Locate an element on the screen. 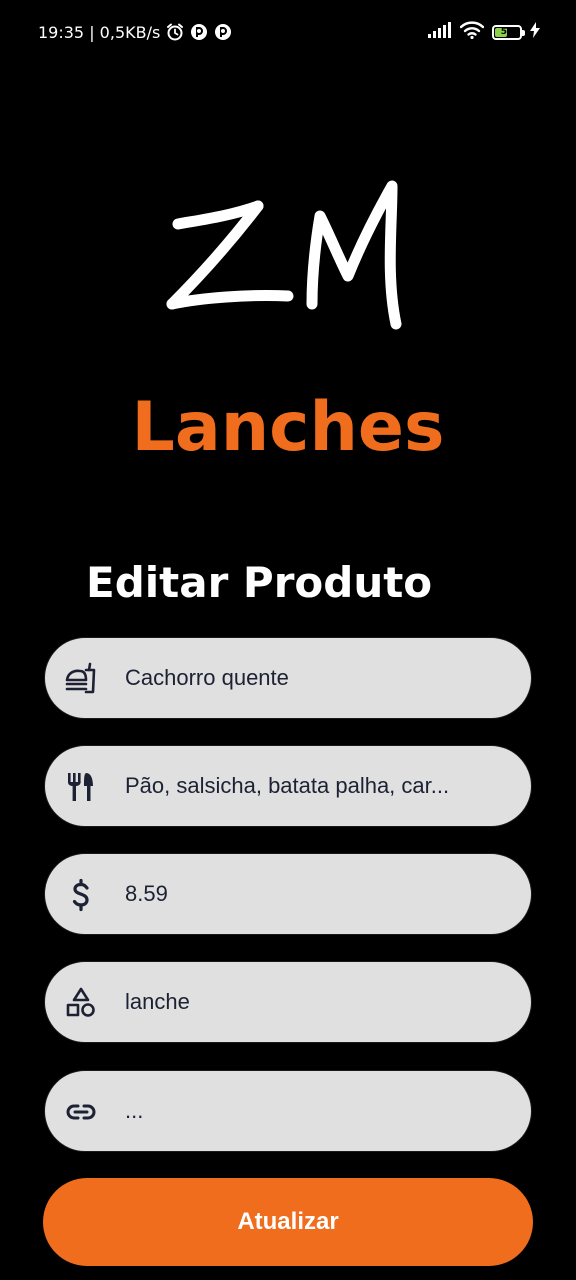  status-time-speed: 19:35 | 0,5KB/s is located at coordinates (99, 32).